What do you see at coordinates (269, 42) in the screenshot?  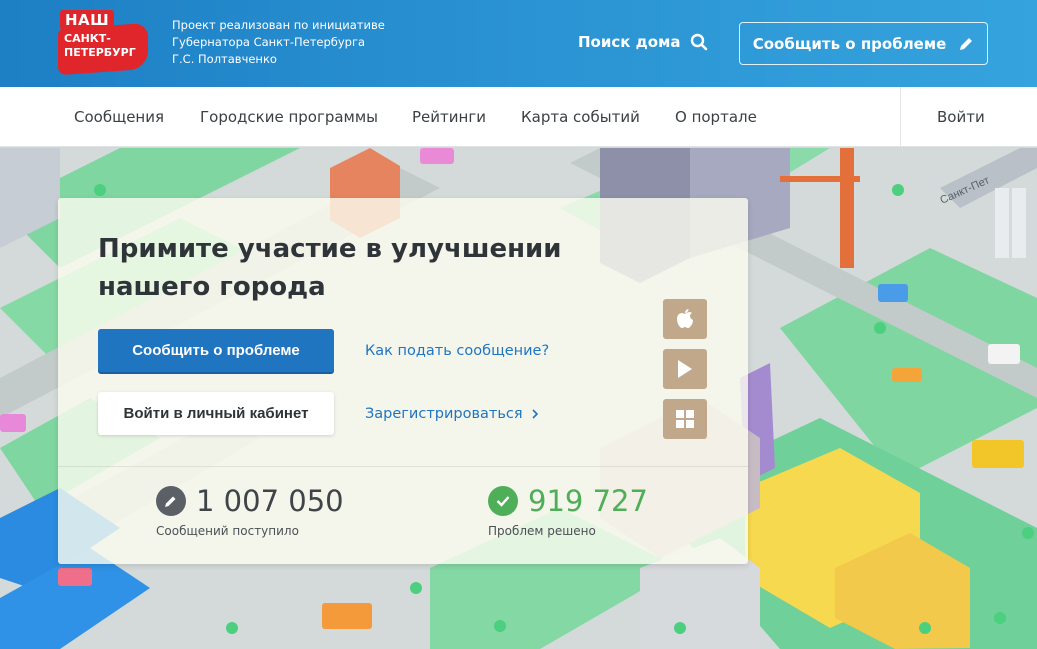 I see `initiative-line: Губернатора Санкт-Петербурга` at bounding box center [269, 42].